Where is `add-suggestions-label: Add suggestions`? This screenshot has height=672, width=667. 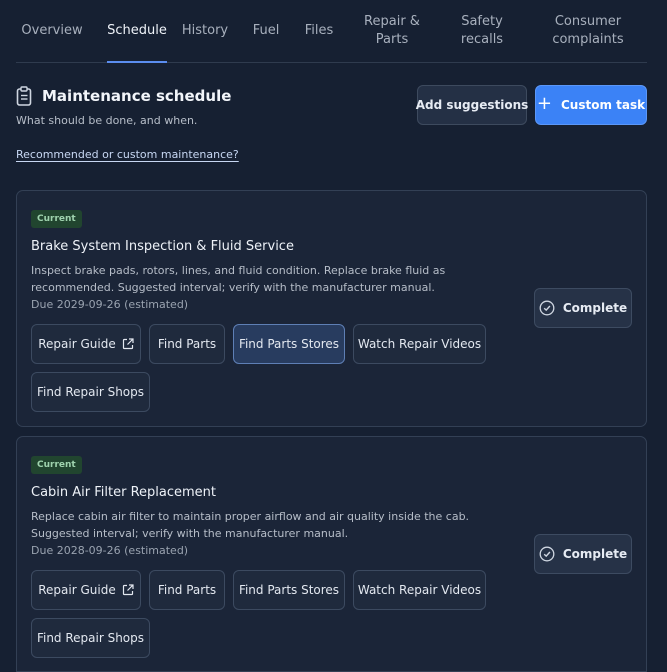
add-suggestions-label: Add suggestions is located at coordinates (472, 105).